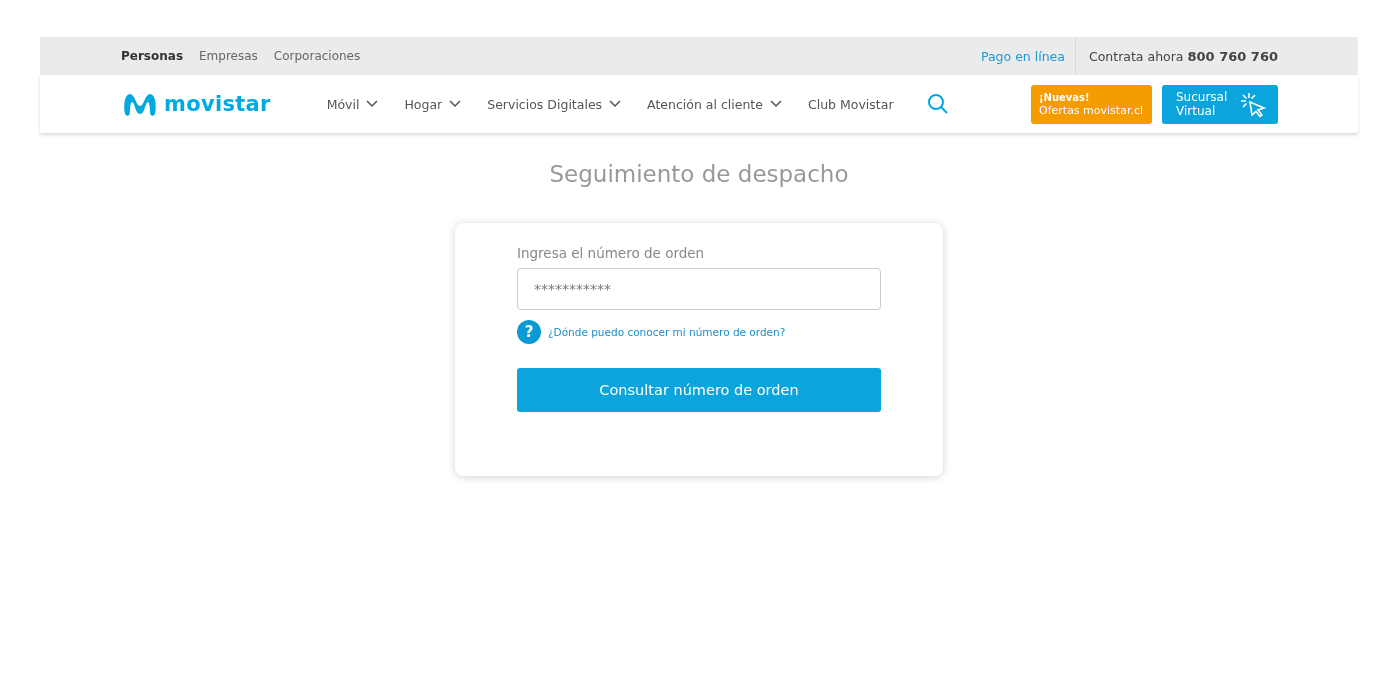  What do you see at coordinates (667, 332) in the screenshot?
I see `help-link: ¿Dónde puedo conocer mi número de orden?` at bounding box center [667, 332].